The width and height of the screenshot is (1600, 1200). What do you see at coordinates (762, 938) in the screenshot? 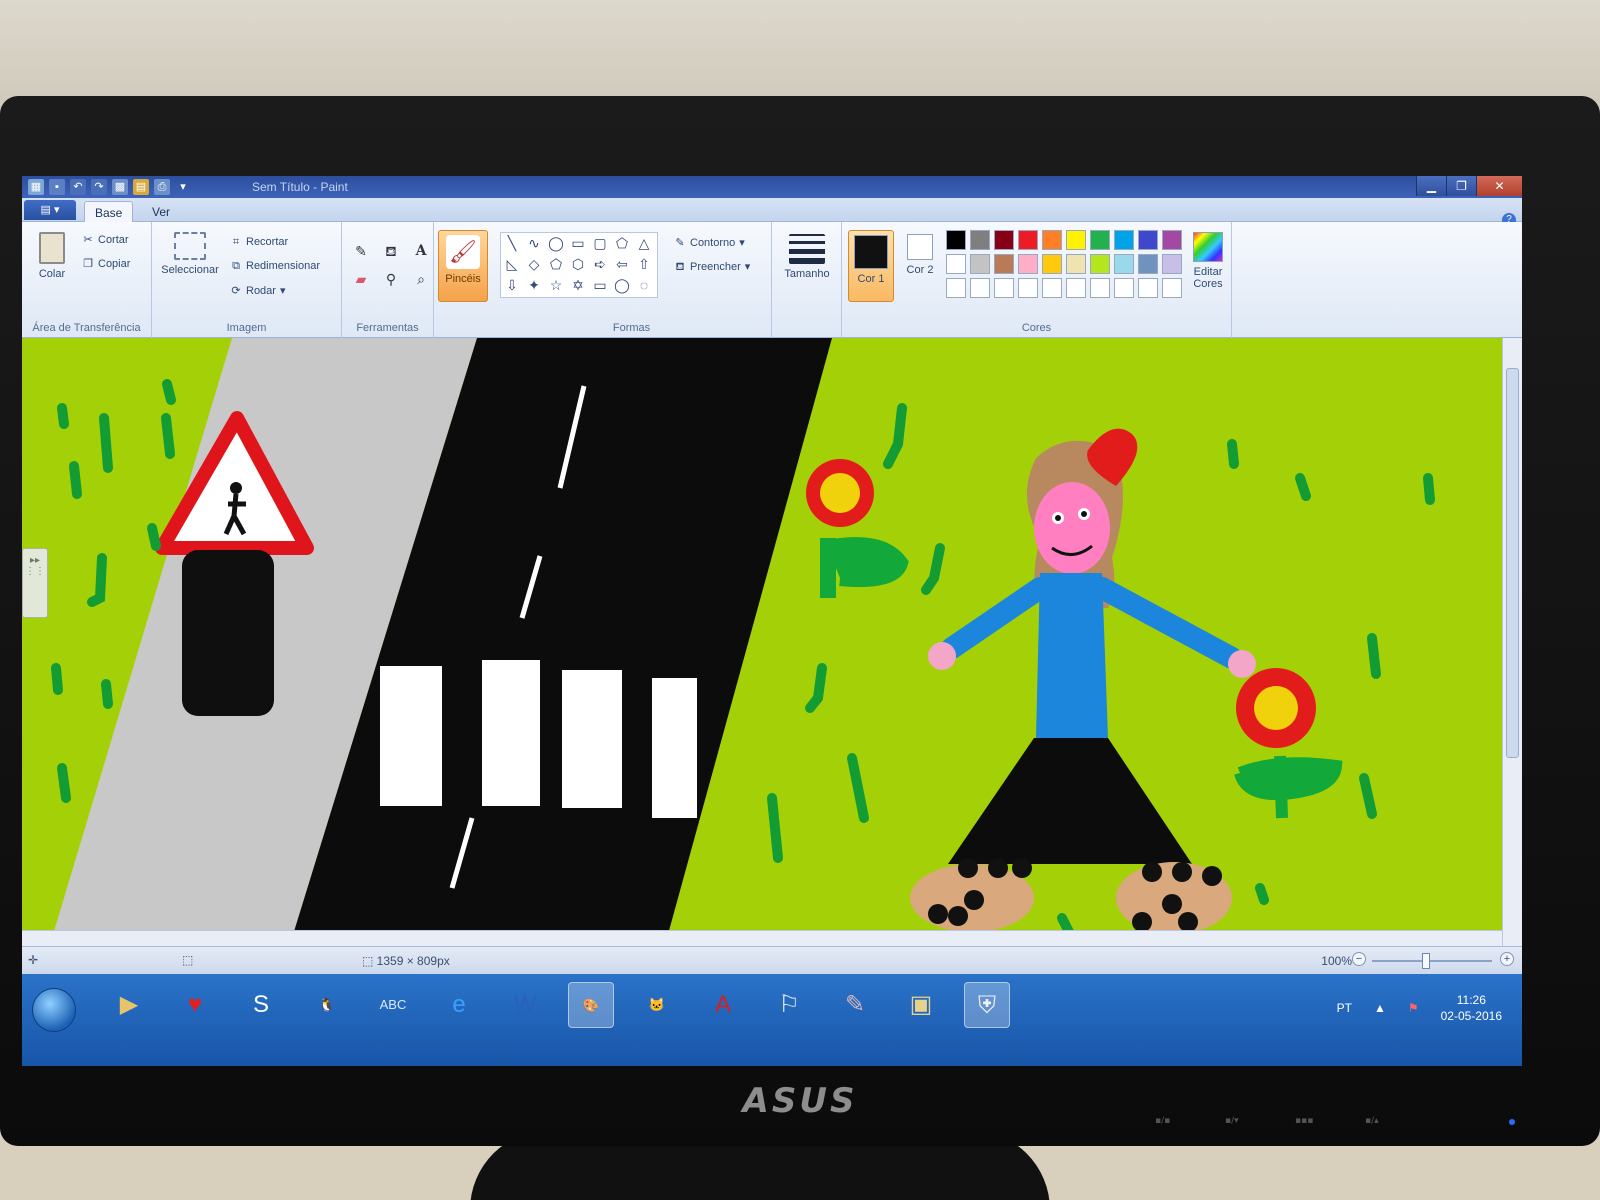
I see `horizontal-scrollbar` at bounding box center [762, 938].